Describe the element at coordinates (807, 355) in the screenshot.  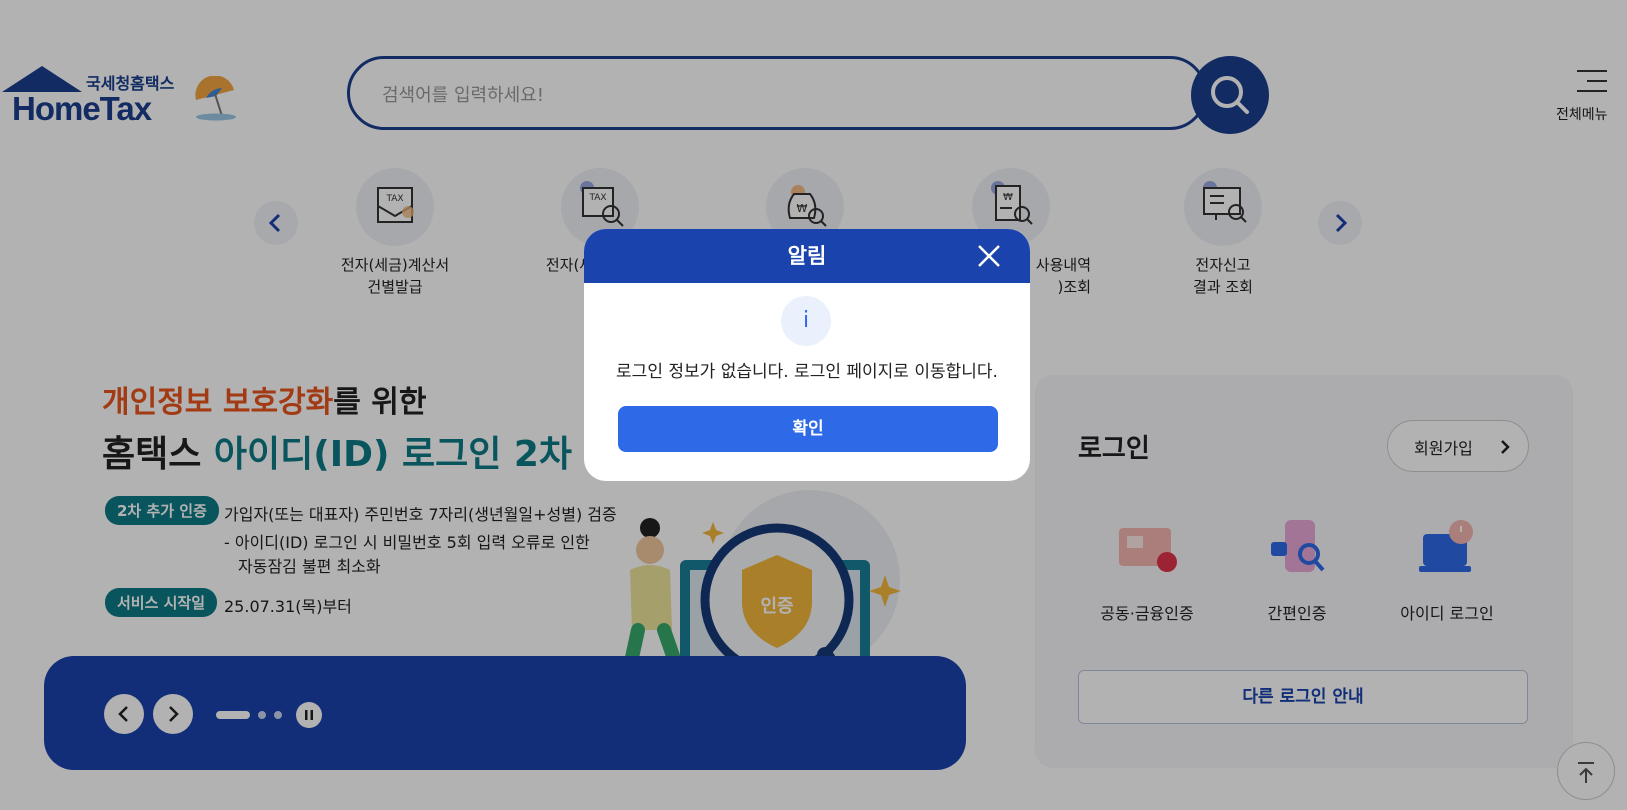
I see `alert-dialog: 알림 i 로그인 정보가 없습니다. 로그인 페이지로 이동합니다. 확인` at that location.